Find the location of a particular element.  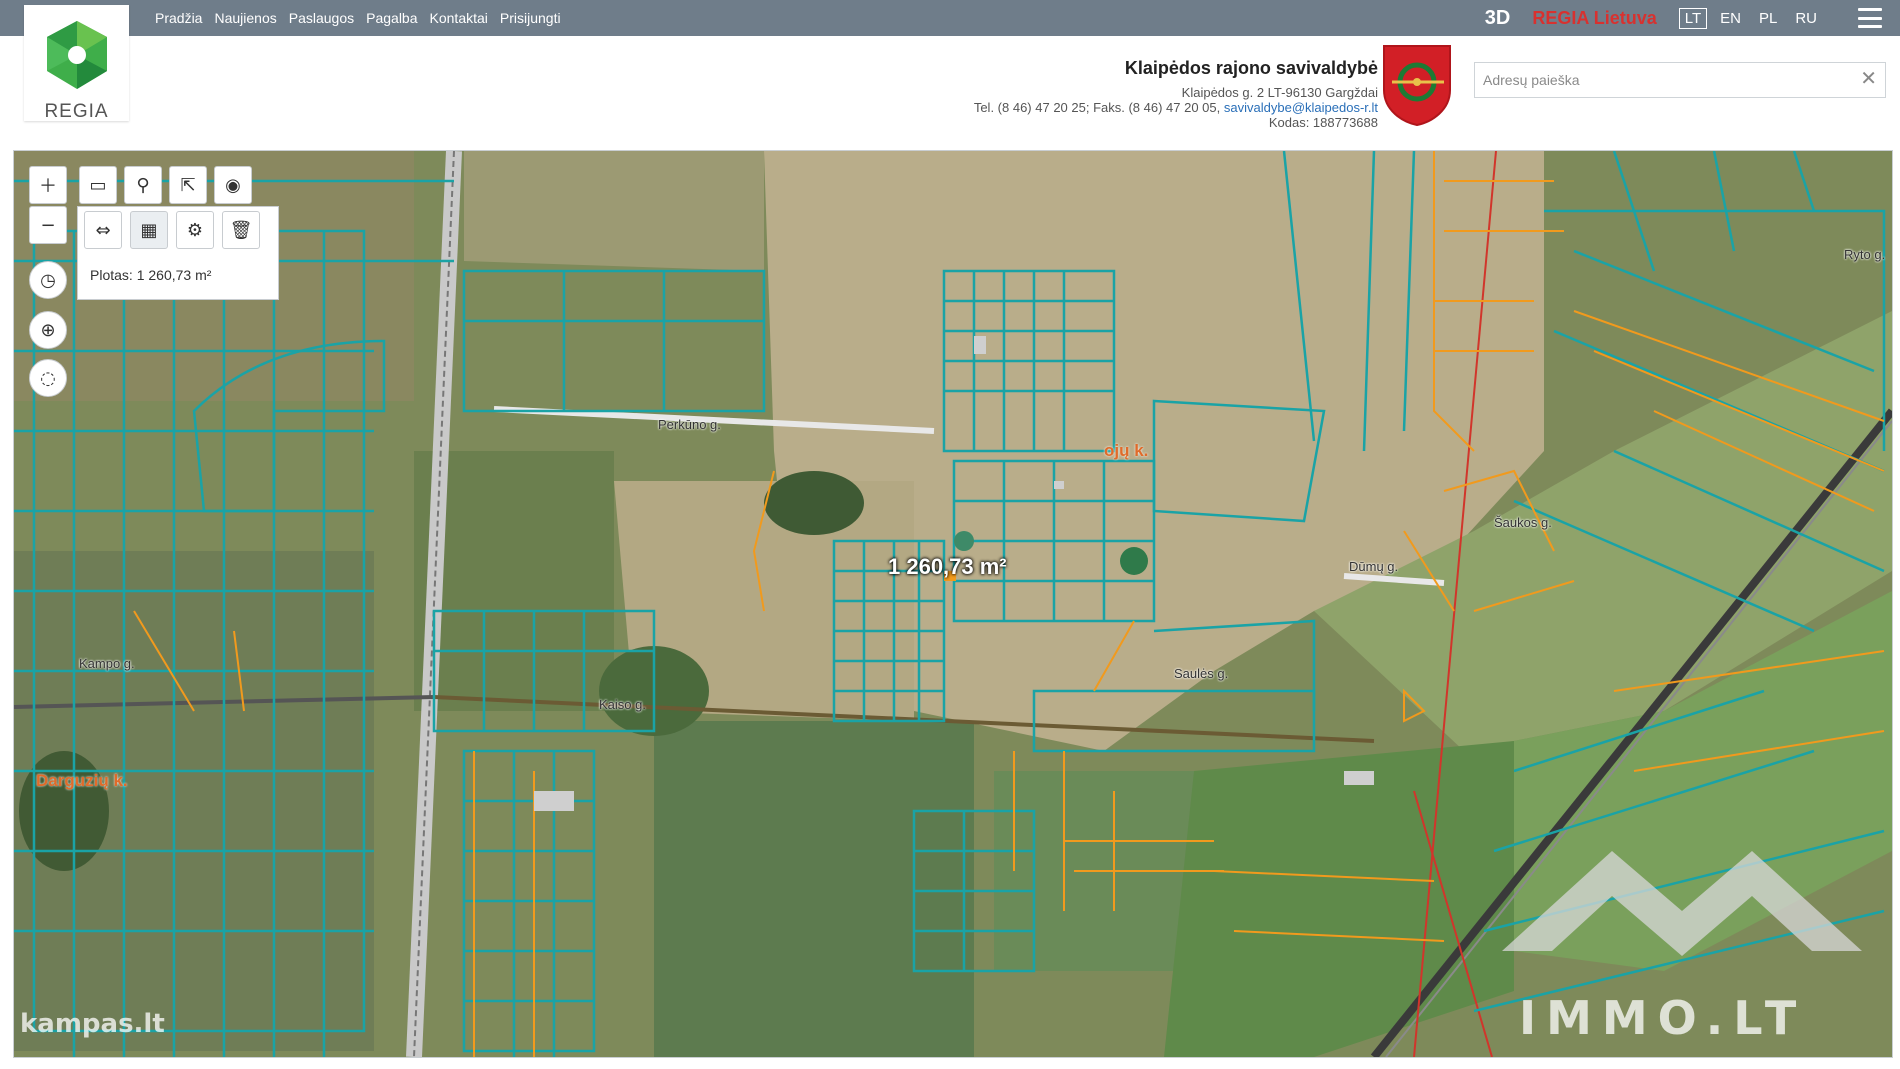

immo-logo-icon is located at coordinates (1682, 903).